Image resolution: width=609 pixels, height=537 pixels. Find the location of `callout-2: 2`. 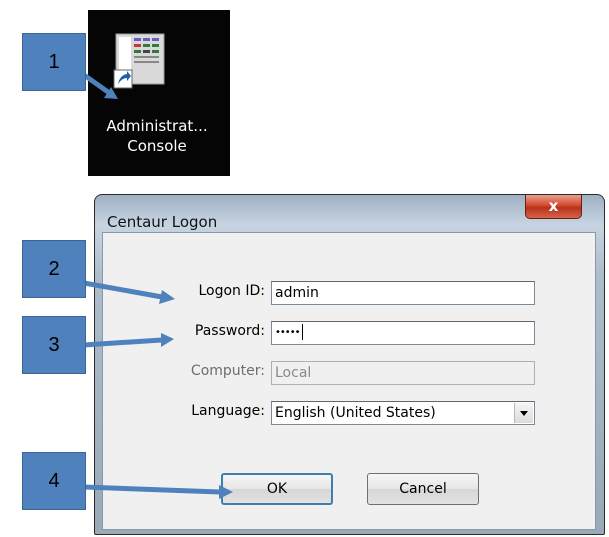

callout-2: 2 is located at coordinates (54, 269).